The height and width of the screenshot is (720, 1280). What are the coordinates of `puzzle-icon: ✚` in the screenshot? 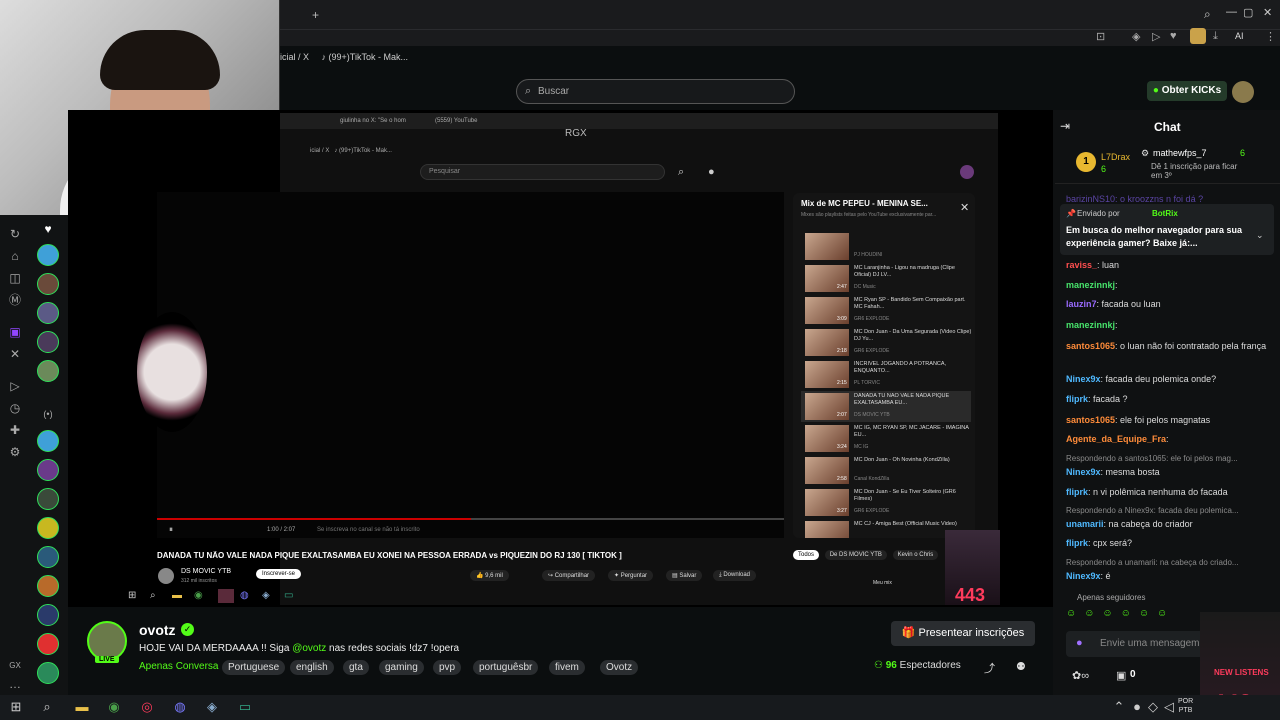 It's located at (15, 430).